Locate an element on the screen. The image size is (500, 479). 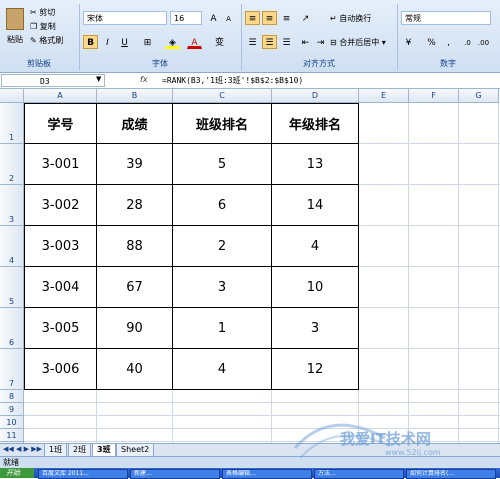
table-cell: 90 is located at coordinates (135, 328).